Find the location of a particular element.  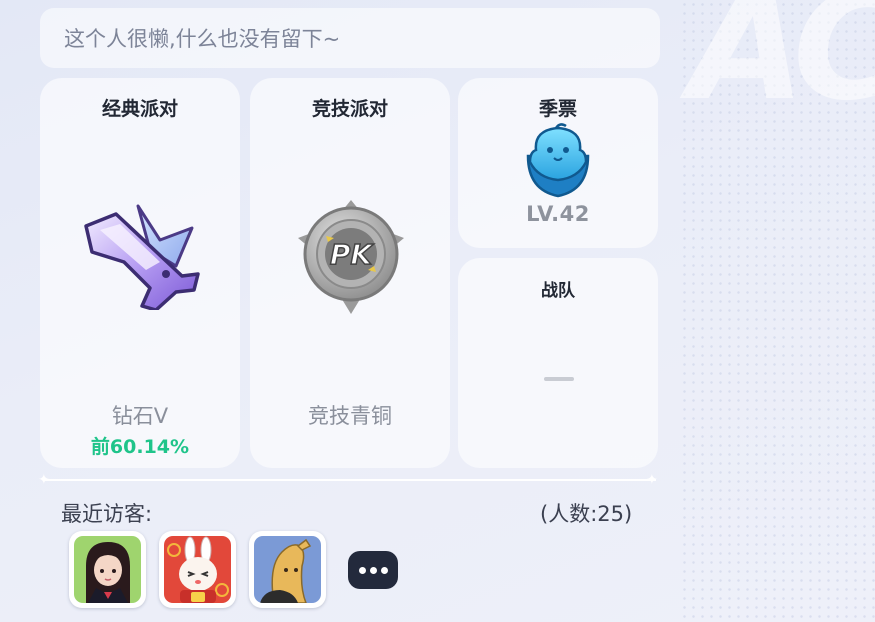

visitors-count: (人数:25) is located at coordinates (586, 514).